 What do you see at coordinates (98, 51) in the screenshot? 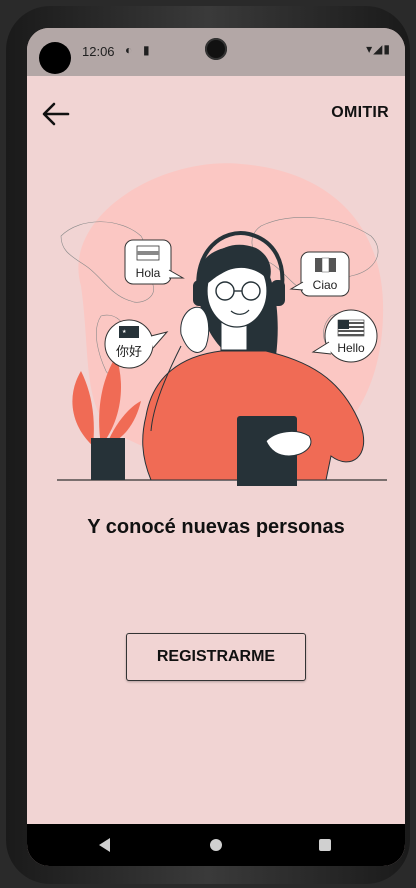
I see `status-time: 12:06` at bounding box center [98, 51].